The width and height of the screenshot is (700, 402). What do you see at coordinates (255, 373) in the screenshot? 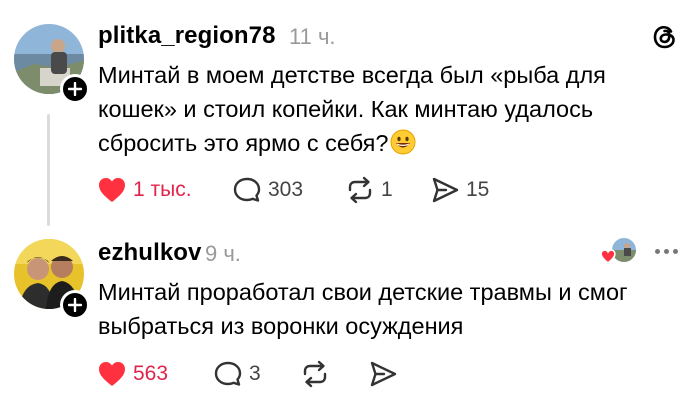
I see `comment-count: 3` at bounding box center [255, 373].